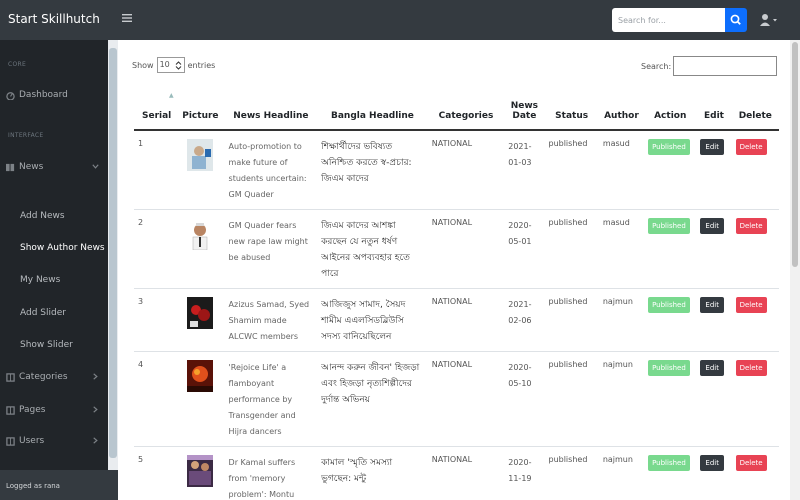  I want to click on entries-select-value: 10, so click(164, 64).